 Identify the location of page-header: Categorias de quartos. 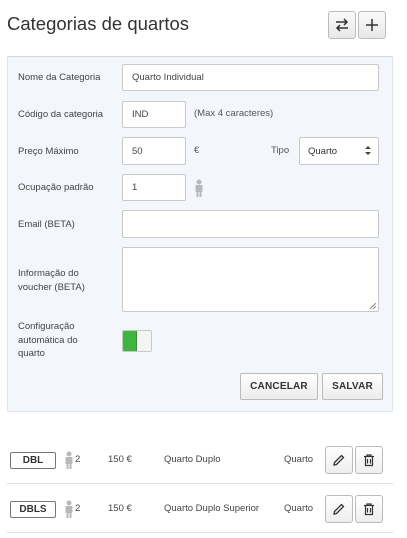
(203, 25).